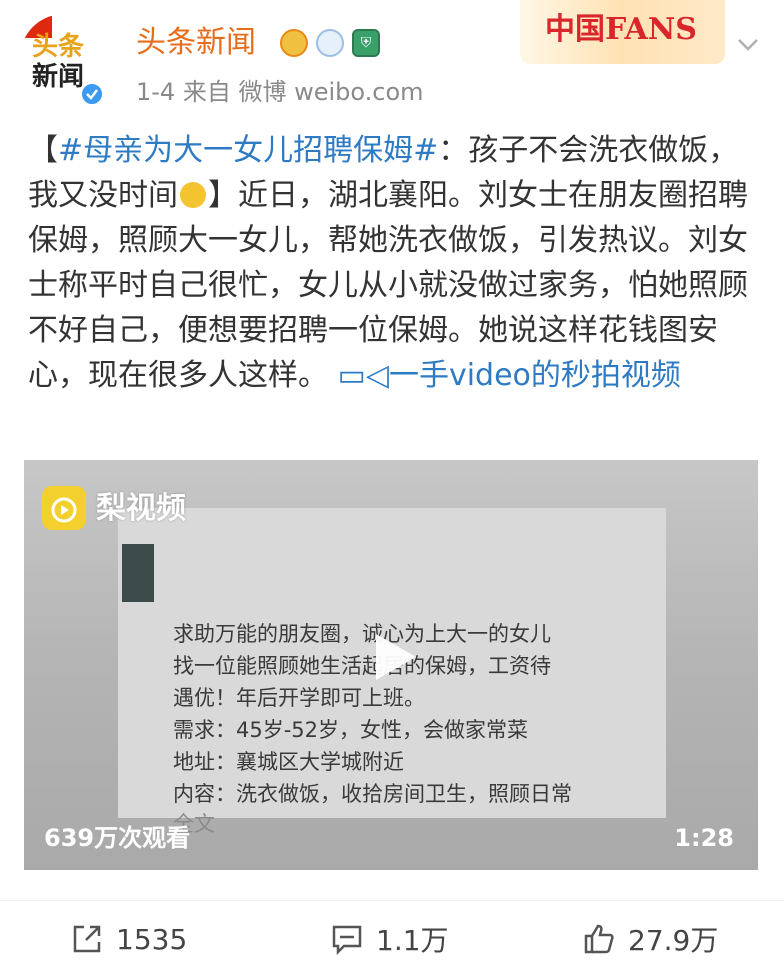 The image size is (784, 975). Describe the element at coordinates (141, 508) in the screenshot. I see `video-source-label: 梨视频` at that location.